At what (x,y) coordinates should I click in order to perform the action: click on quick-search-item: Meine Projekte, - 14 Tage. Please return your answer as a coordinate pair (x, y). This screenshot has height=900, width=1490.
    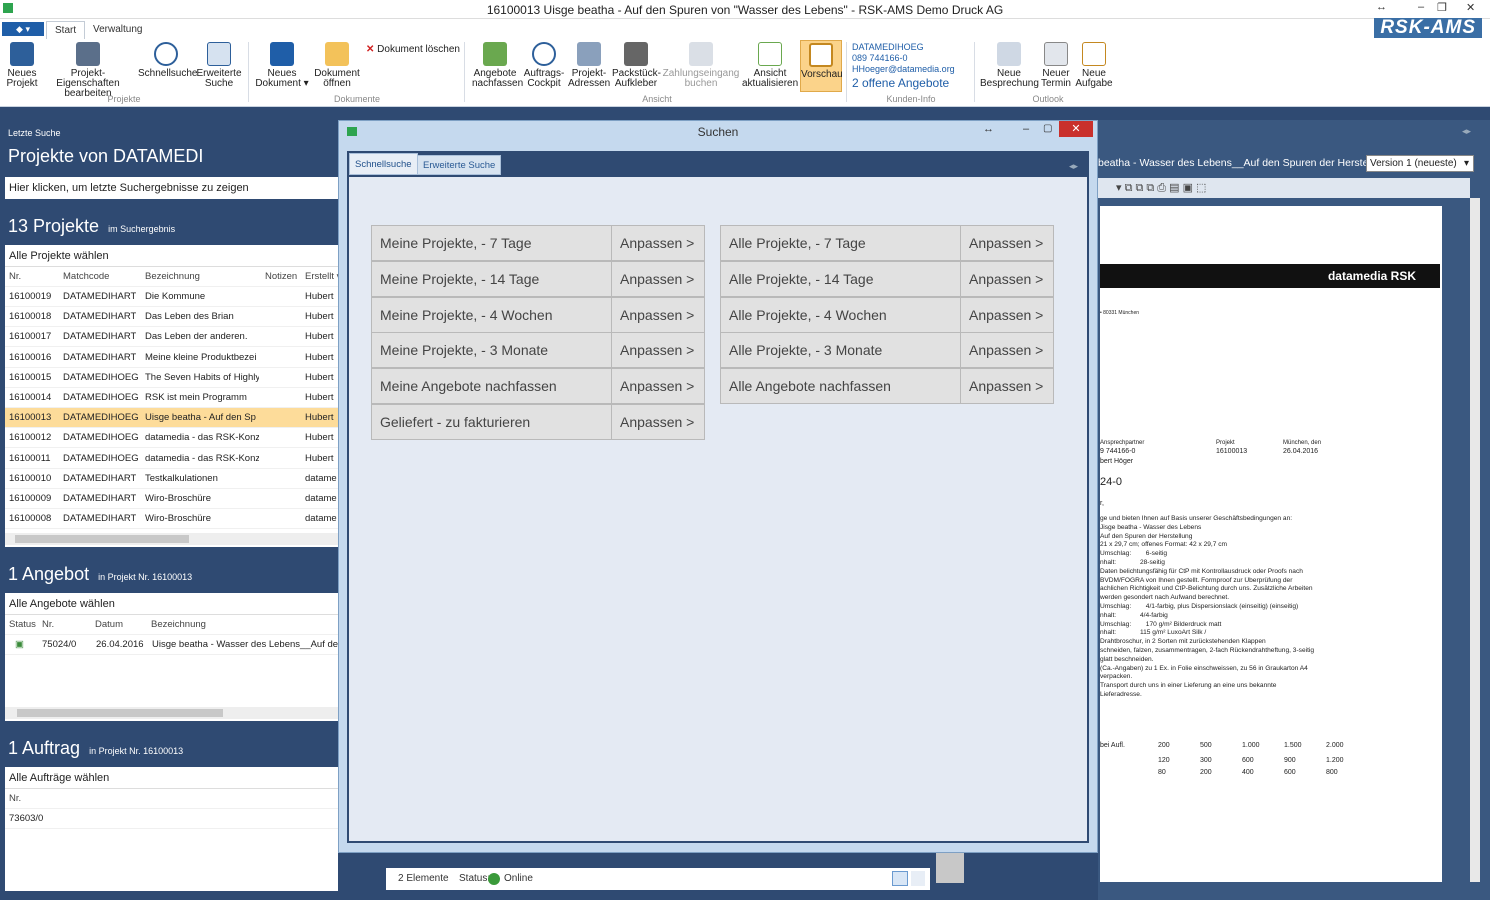
    Looking at the image, I should click on (491, 278).